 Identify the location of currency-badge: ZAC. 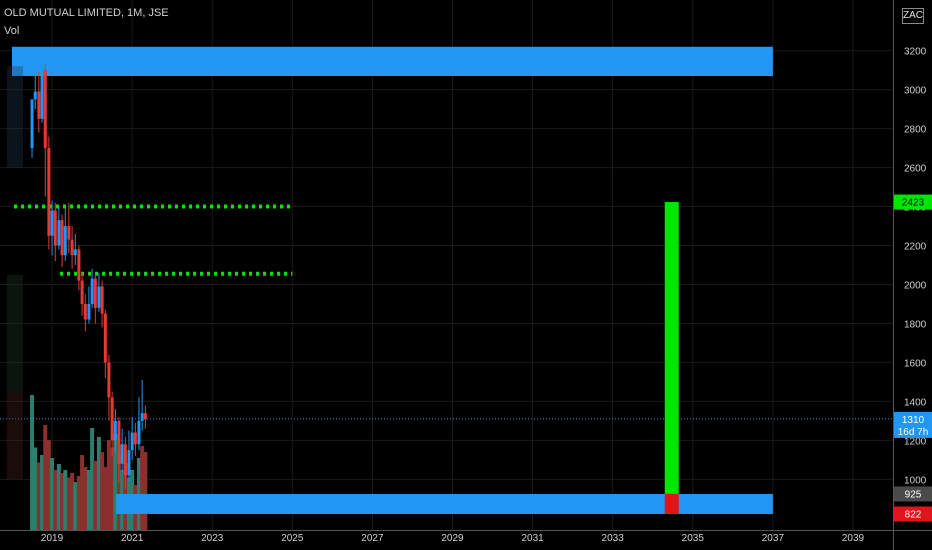
(913, 16).